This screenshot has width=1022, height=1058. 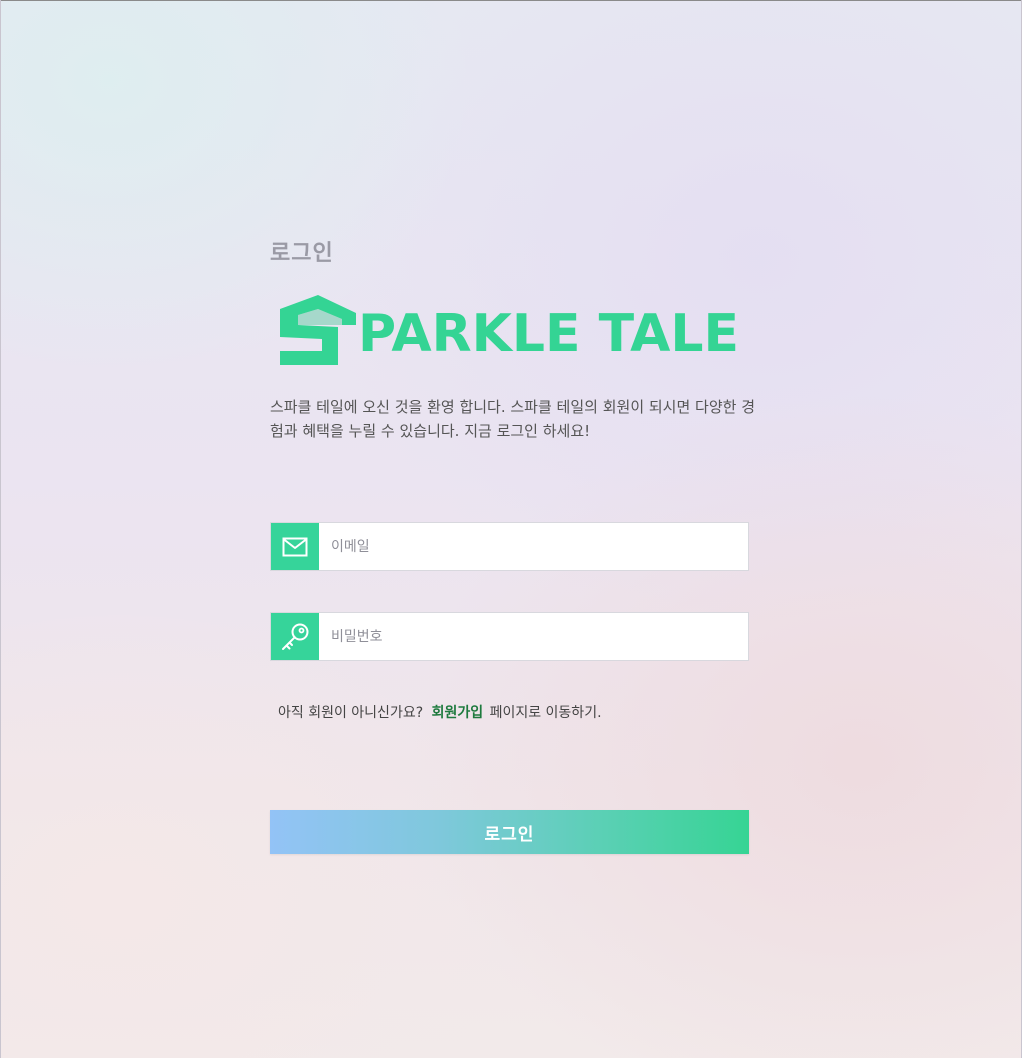 I want to click on login-button: 로그인, so click(x=509, y=832).